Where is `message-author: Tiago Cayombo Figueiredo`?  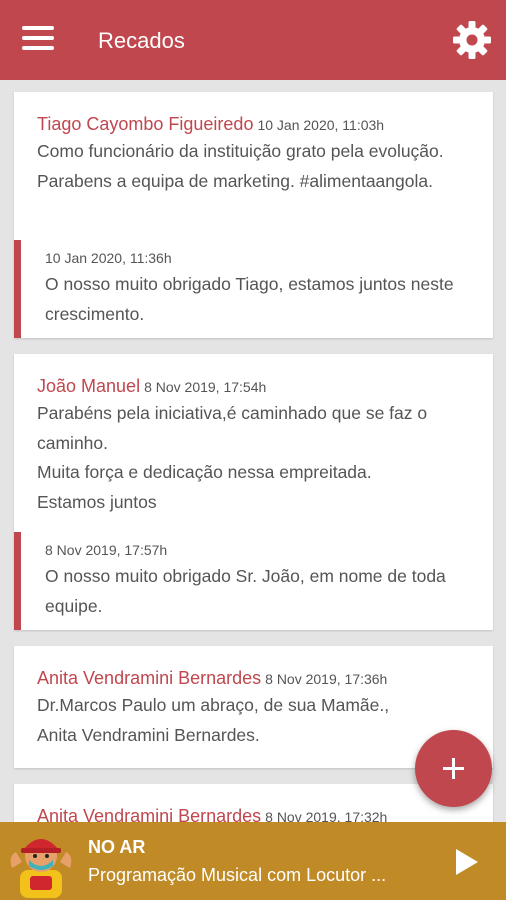 message-author: Tiago Cayombo Figueiredo is located at coordinates (145, 124).